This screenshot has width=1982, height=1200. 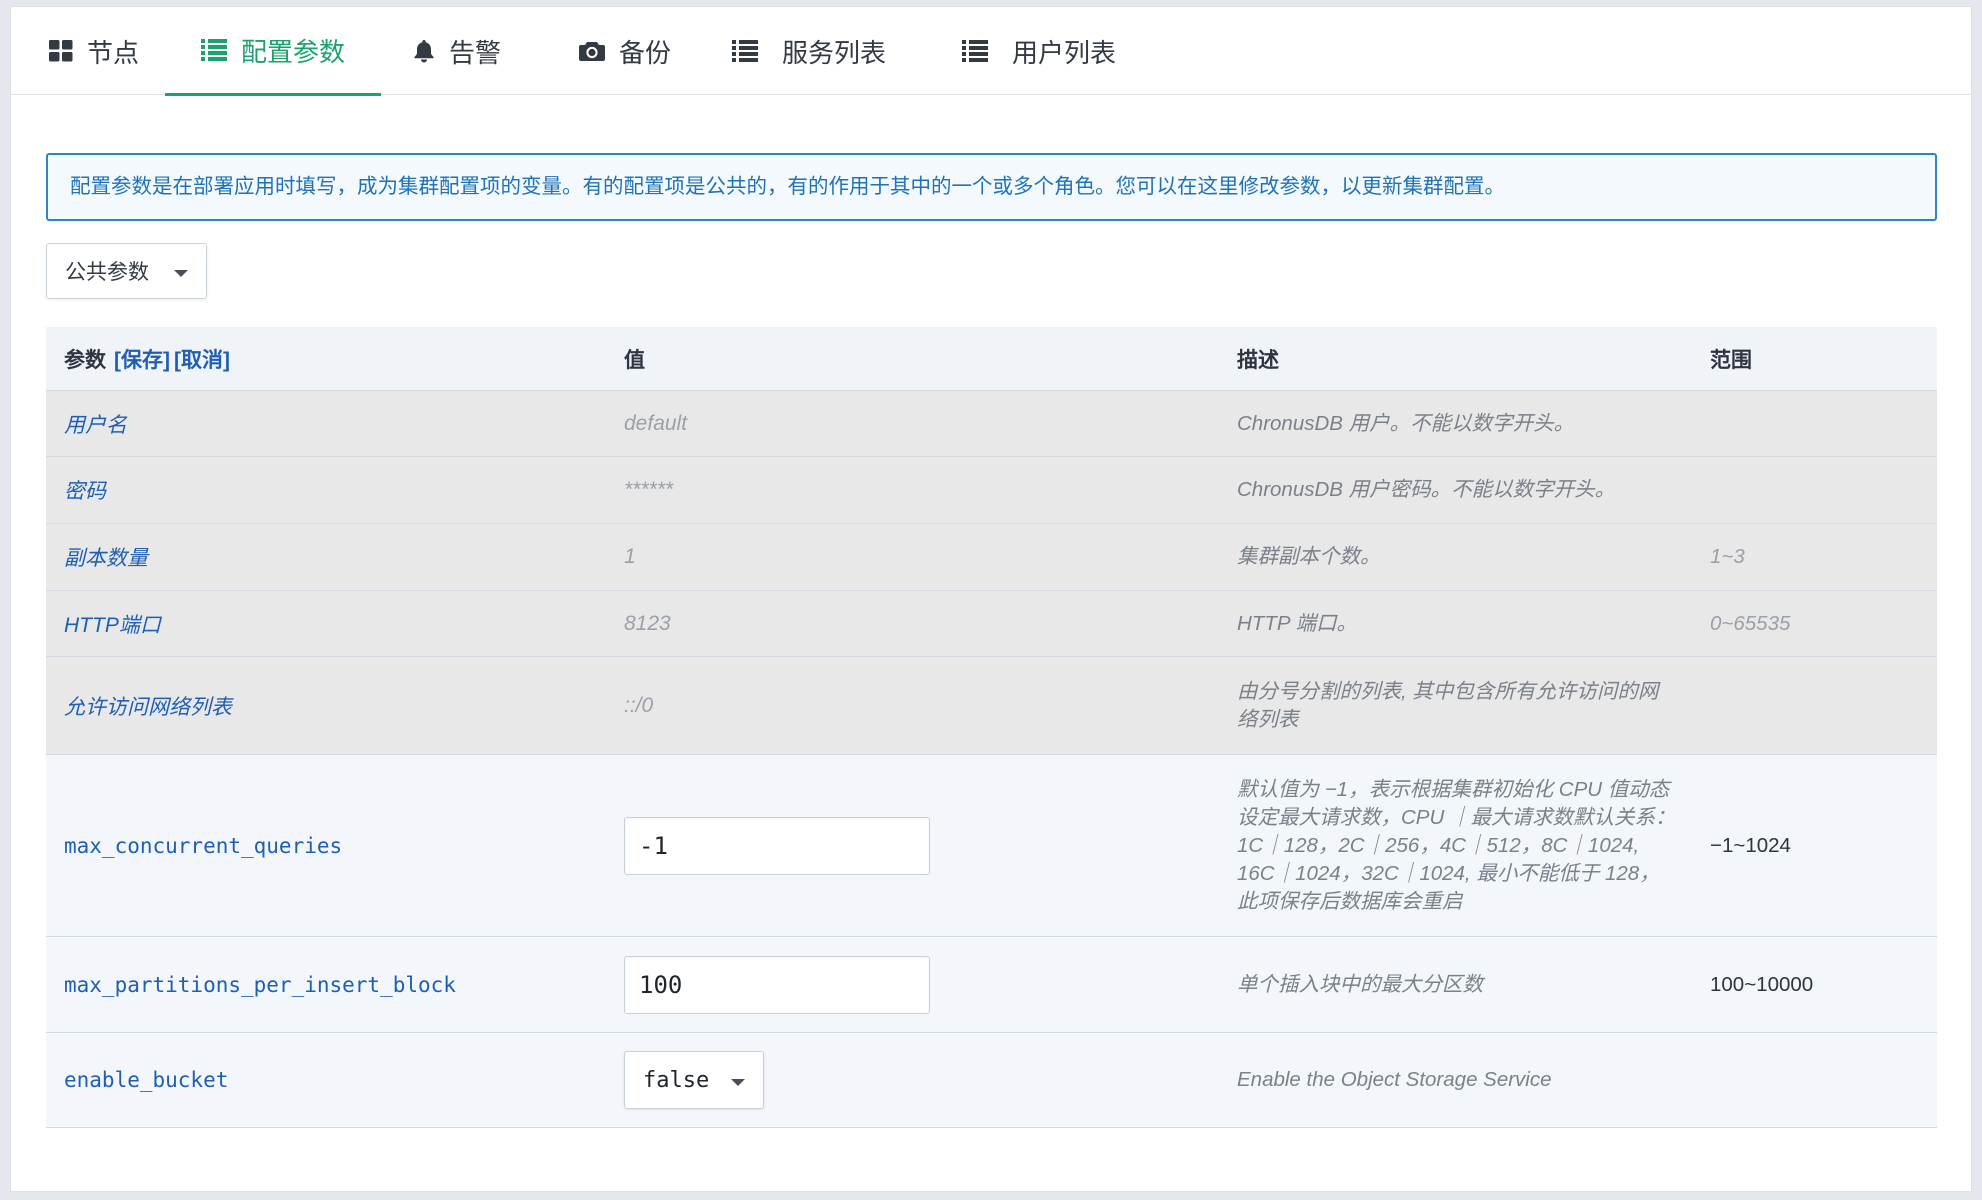 What do you see at coordinates (292, 51) in the screenshot?
I see `tab-label: 配置参数` at bounding box center [292, 51].